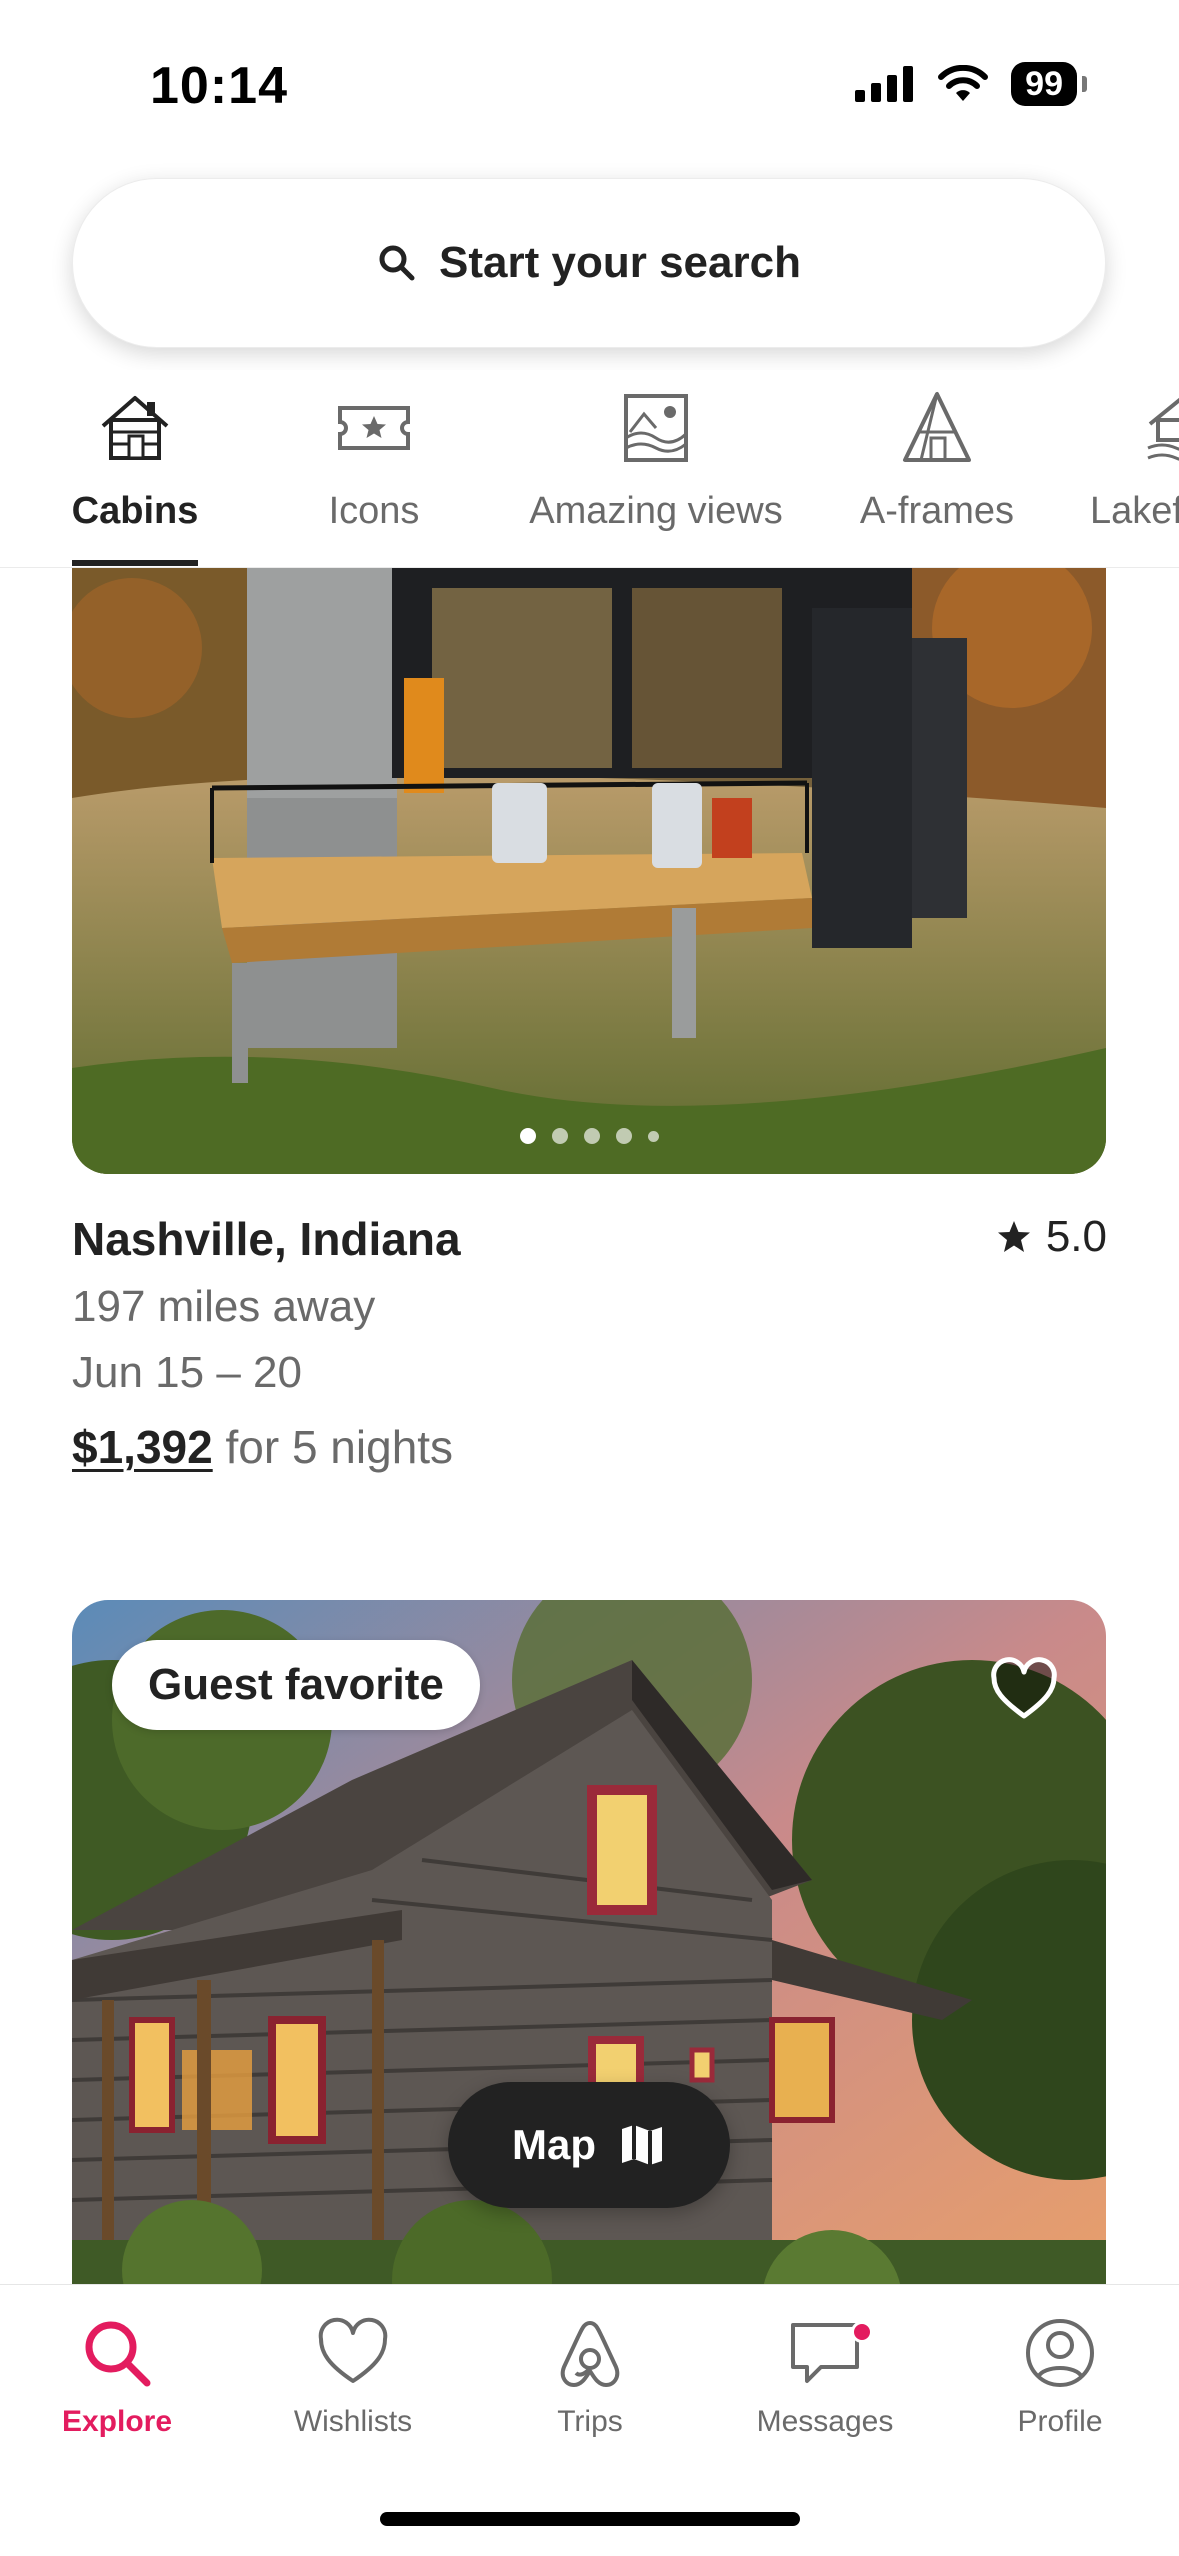 The height and width of the screenshot is (2556, 1179). I want to click on cellular-signal-icon, so click(884, 84).